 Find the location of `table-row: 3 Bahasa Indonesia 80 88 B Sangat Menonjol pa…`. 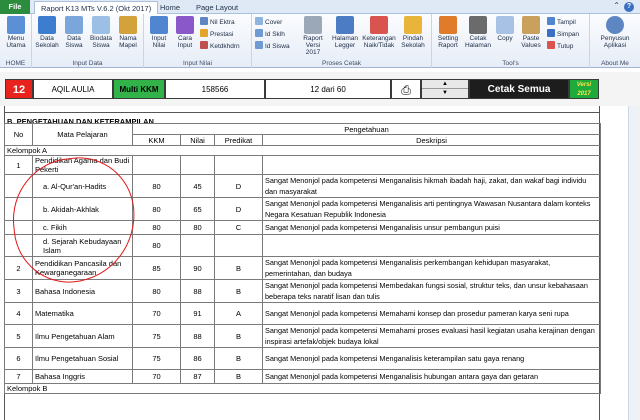

table-row: 3 Bahasa Indonesia 80 88 B Sangat Menonjol pa… is located at coordinates (303, 291).